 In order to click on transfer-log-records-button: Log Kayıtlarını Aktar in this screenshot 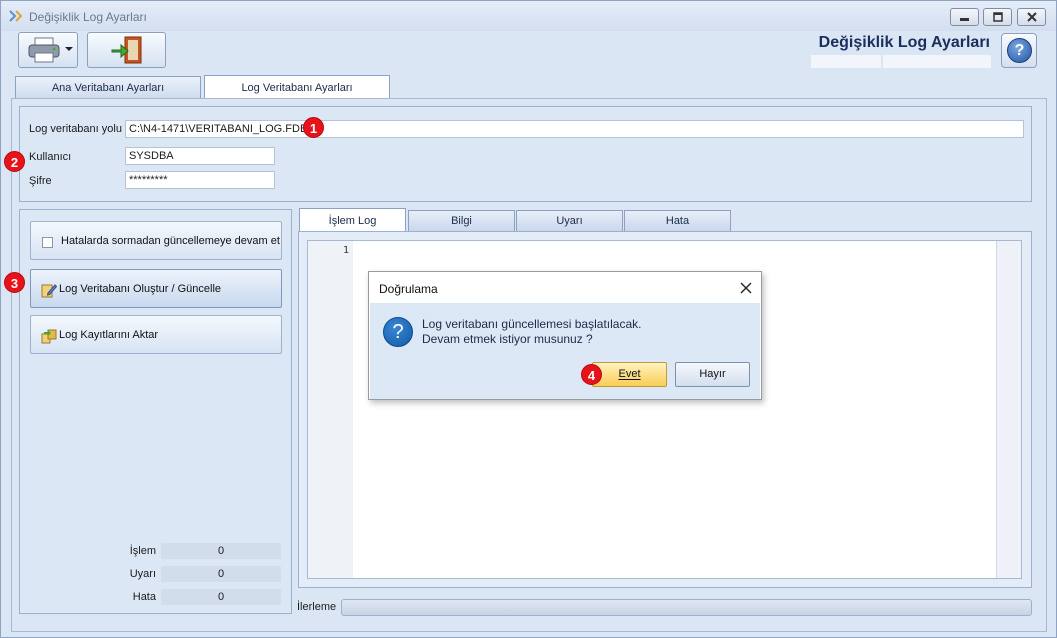, I will do `click(156, 334)`.